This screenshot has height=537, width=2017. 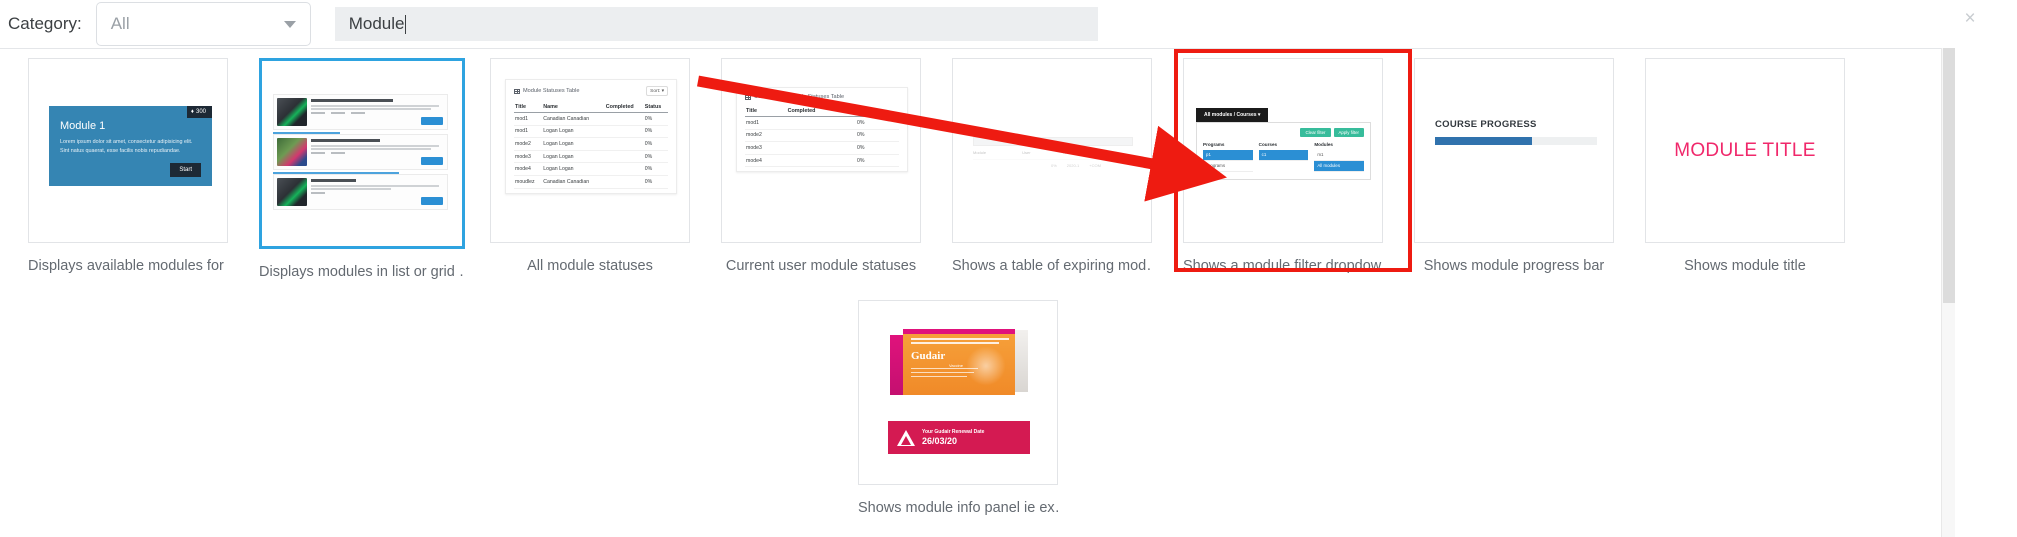 I want to click on card-module-progress-bar: COURSE PROGRESS, so click(x=1514, y=150).